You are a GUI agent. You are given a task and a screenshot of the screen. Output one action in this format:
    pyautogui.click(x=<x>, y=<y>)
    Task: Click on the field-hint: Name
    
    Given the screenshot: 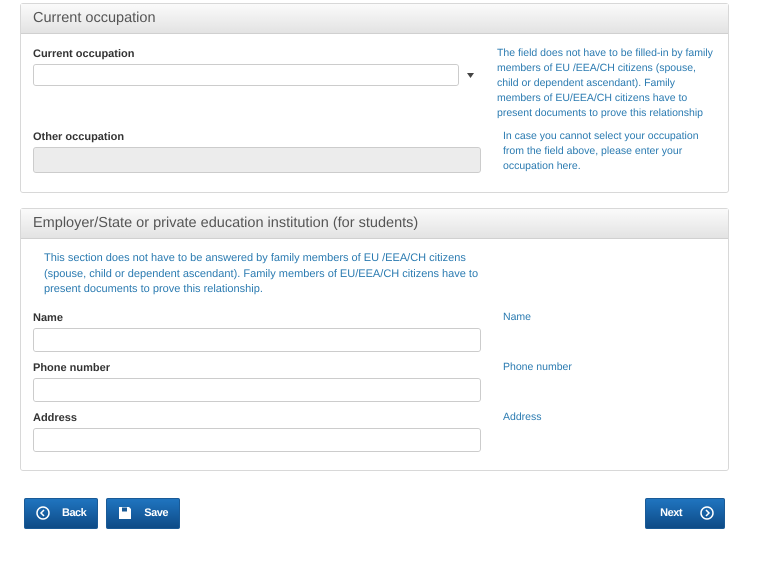 What is the action you would take?
    pyautogui.click(x=517, y=317)
    